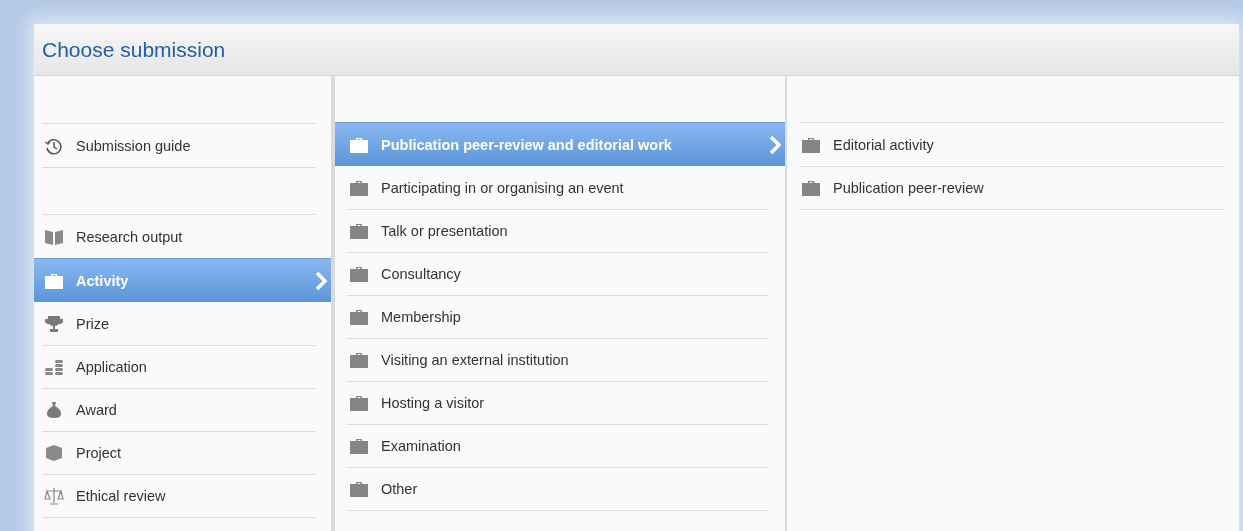 This screenshot has width=1243, height=531. Describe the element at coordinates (54, 453) in the screenshot. I see `cube-icon` at that location.